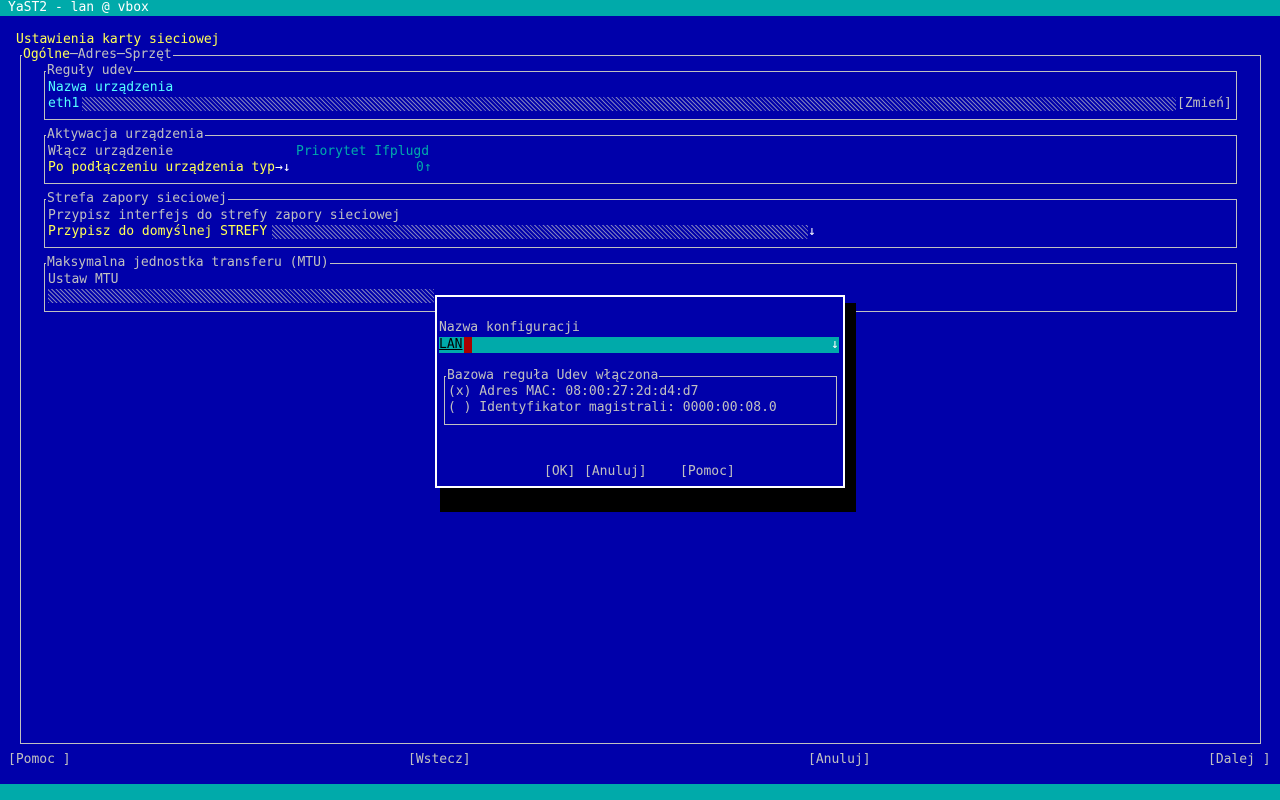 Image resolution: width=1280 pixels, height=800 pixels. What do you see at coordinates (111, 87) in the screenshot?
I see `device-name-label: Nazwa urządzenia` at bounding box center [111, 87].